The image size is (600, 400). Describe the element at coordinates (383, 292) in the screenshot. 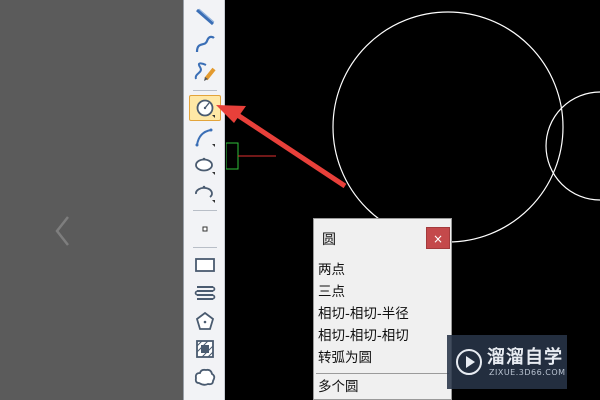

I see `menu-item-three-point: 三点` at that location.